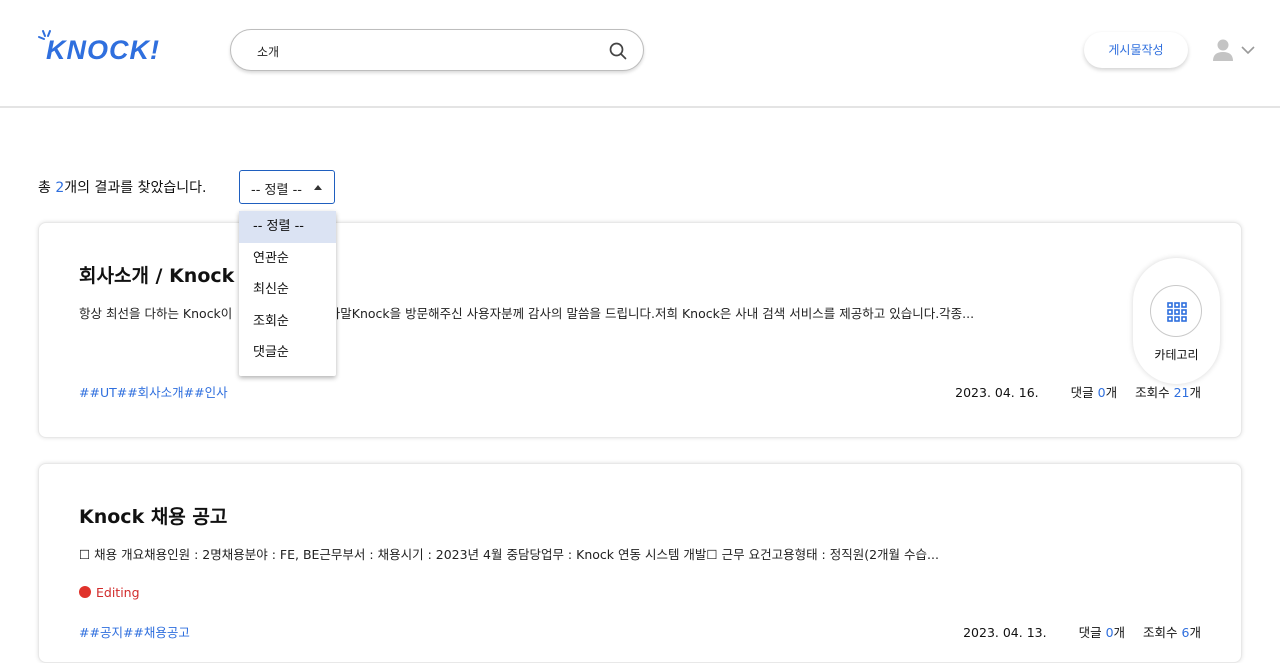  I want to click on sort-option: -- 정렬 --, so click(287, 227).